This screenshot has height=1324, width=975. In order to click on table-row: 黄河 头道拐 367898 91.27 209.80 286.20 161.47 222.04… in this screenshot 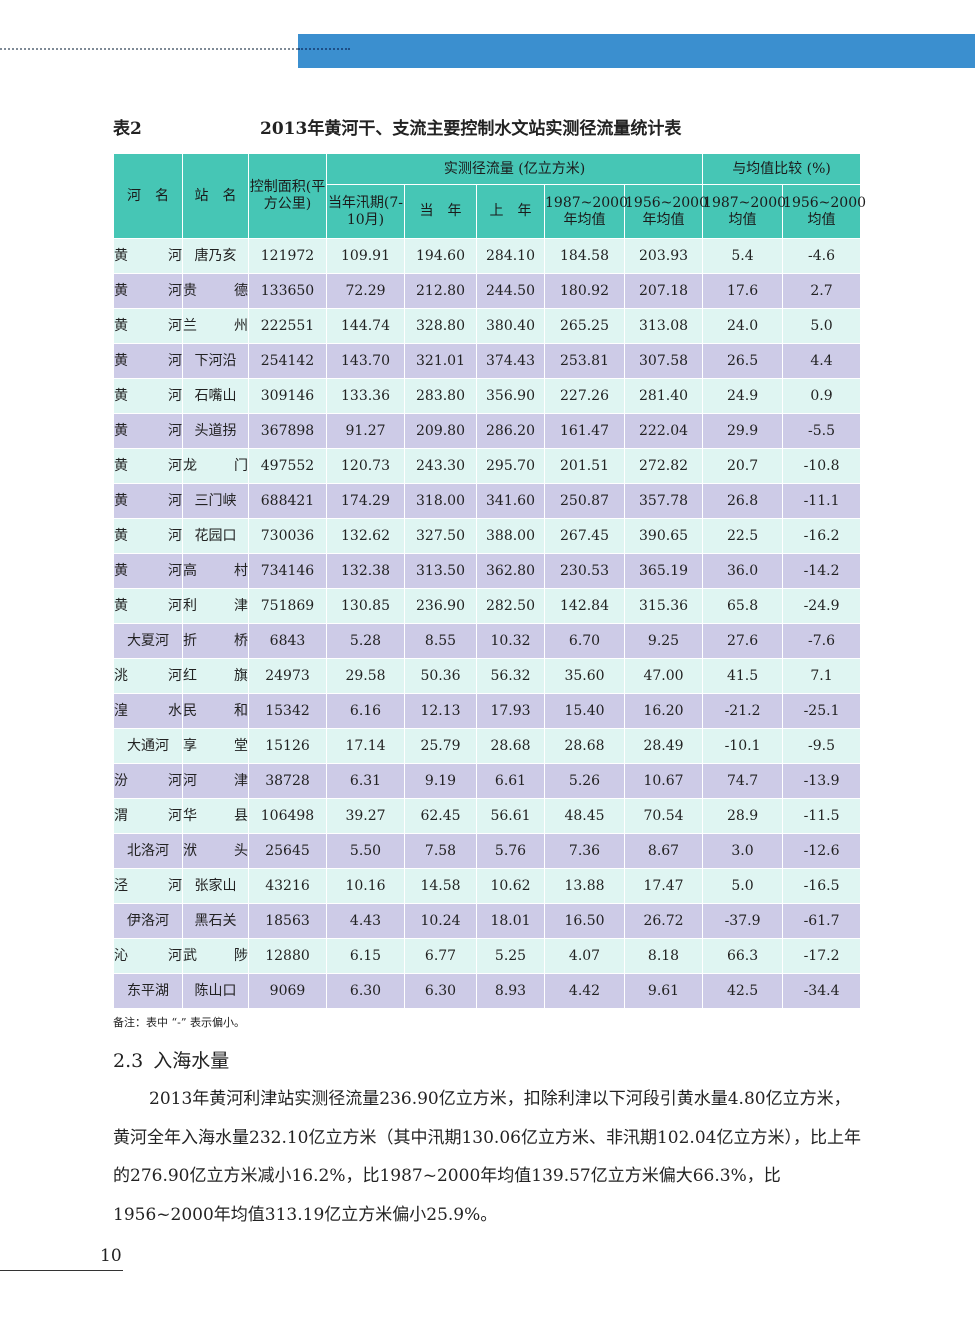, I will do `click(487, 431)`.